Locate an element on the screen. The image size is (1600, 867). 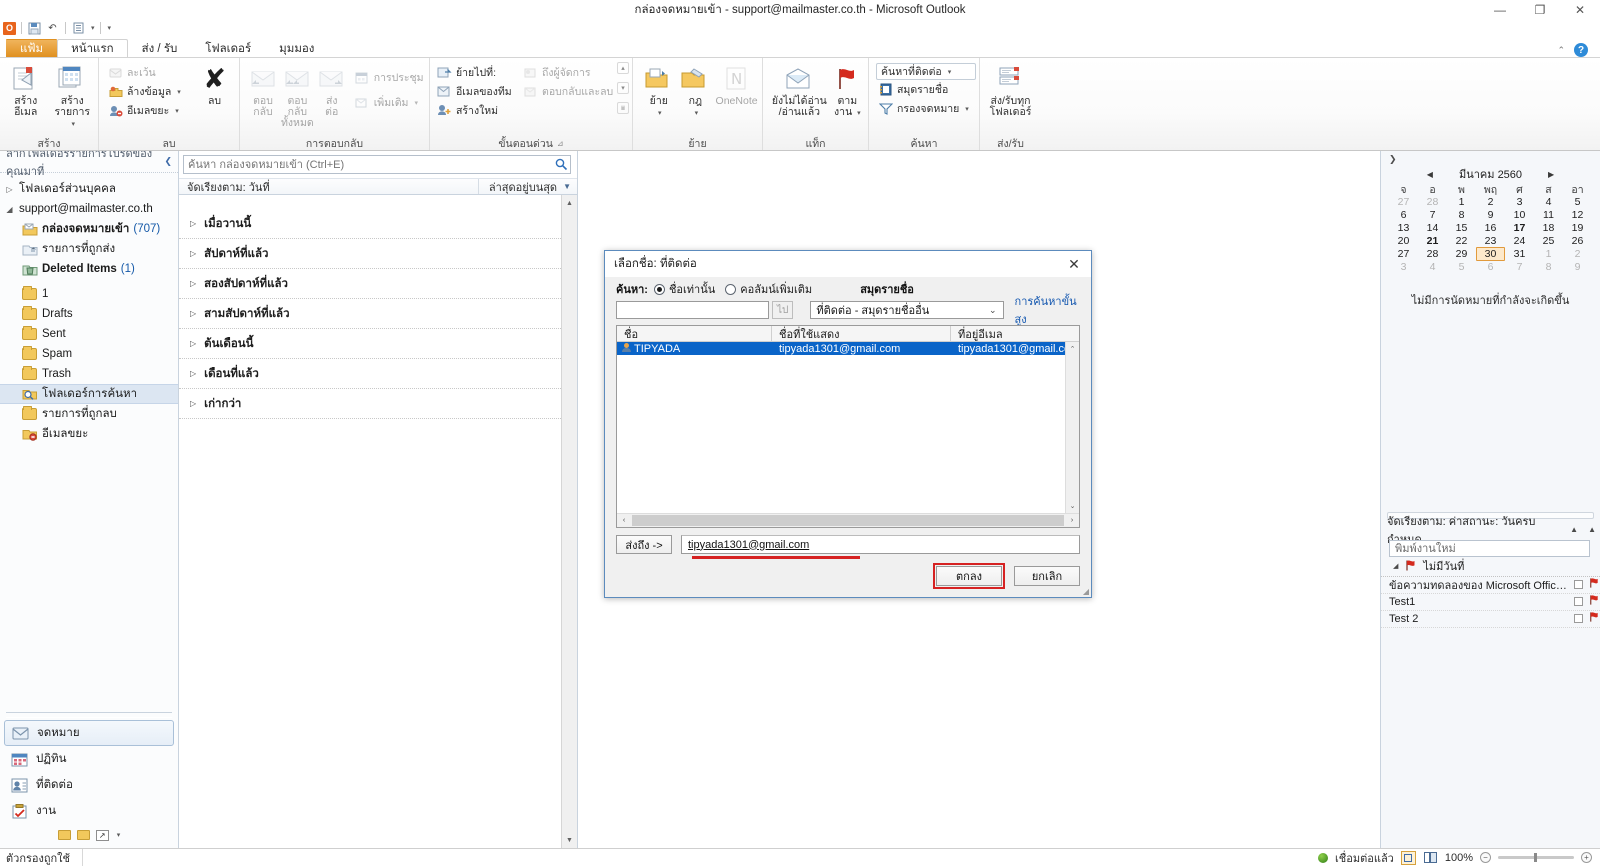
sidebar-item-search-folders: โฟลเดอร์การค้นหา is located at coordinates (89, 394).